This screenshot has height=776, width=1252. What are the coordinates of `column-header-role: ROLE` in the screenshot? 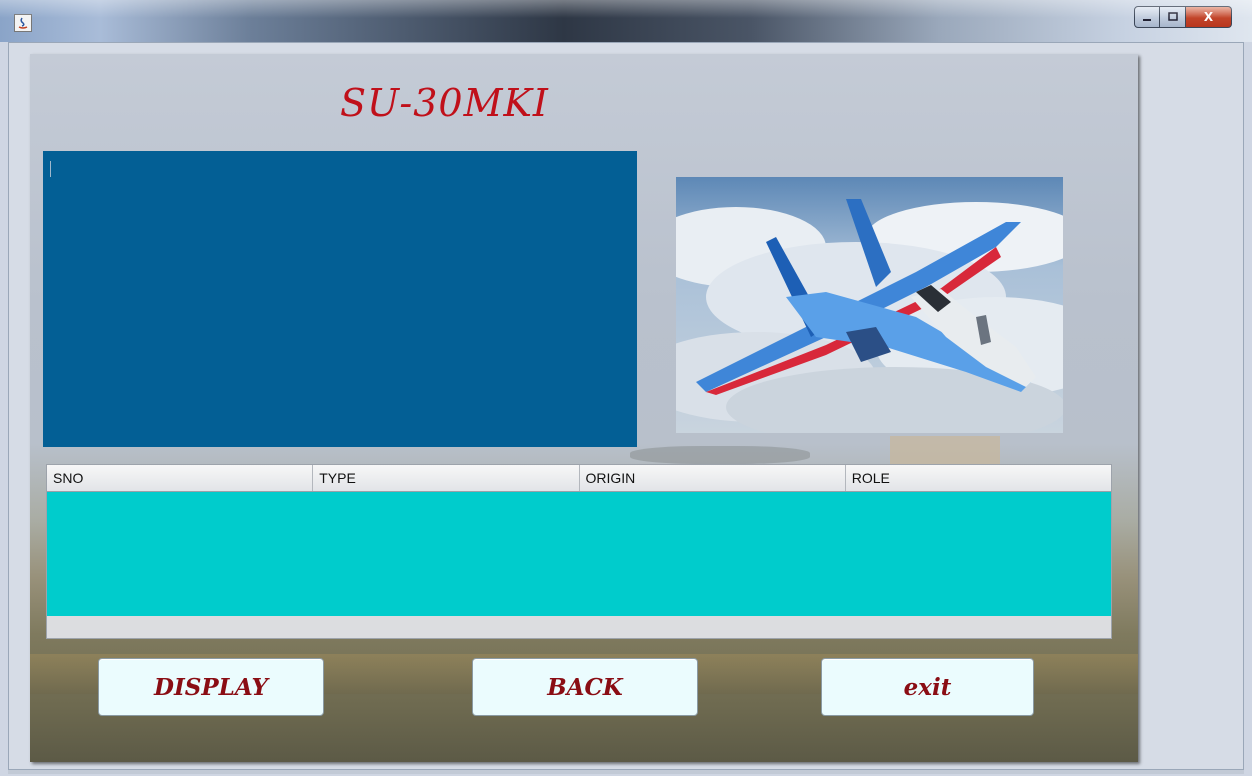 It's located at (978, 478).